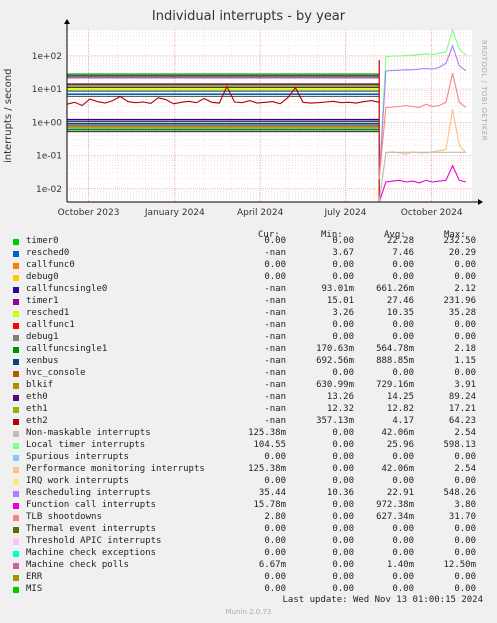 This screenshot has height=623, width=497. Describe the element at coordinates (248, 362) in the screenshot. I see `legend-row: xenbus -nan 692.56m 888.85m 1.15` at that location.